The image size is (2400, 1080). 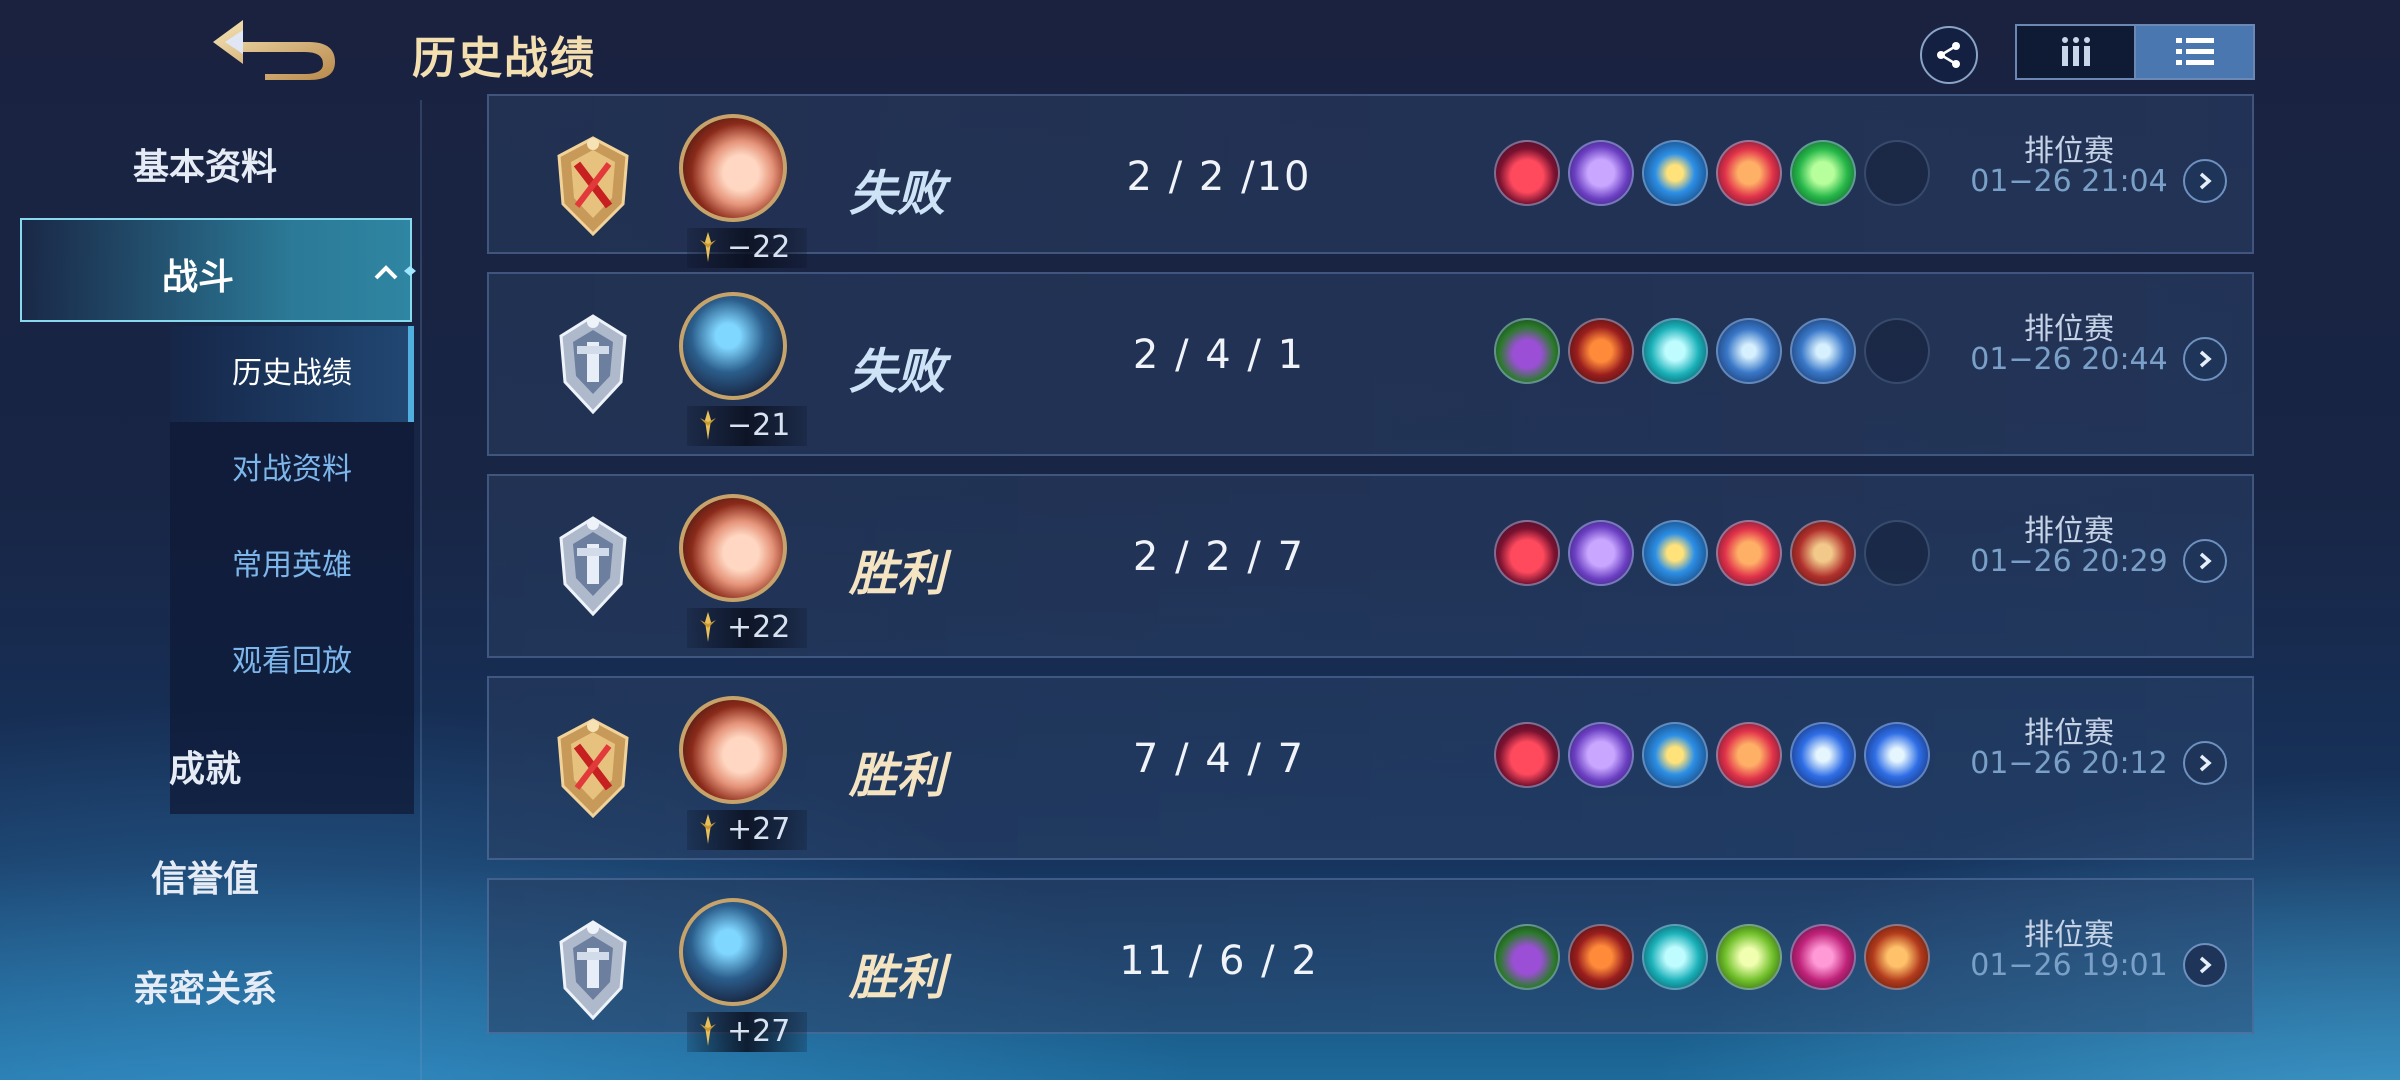 I want to click on list-view-icon, so click(x=2194, y=51).